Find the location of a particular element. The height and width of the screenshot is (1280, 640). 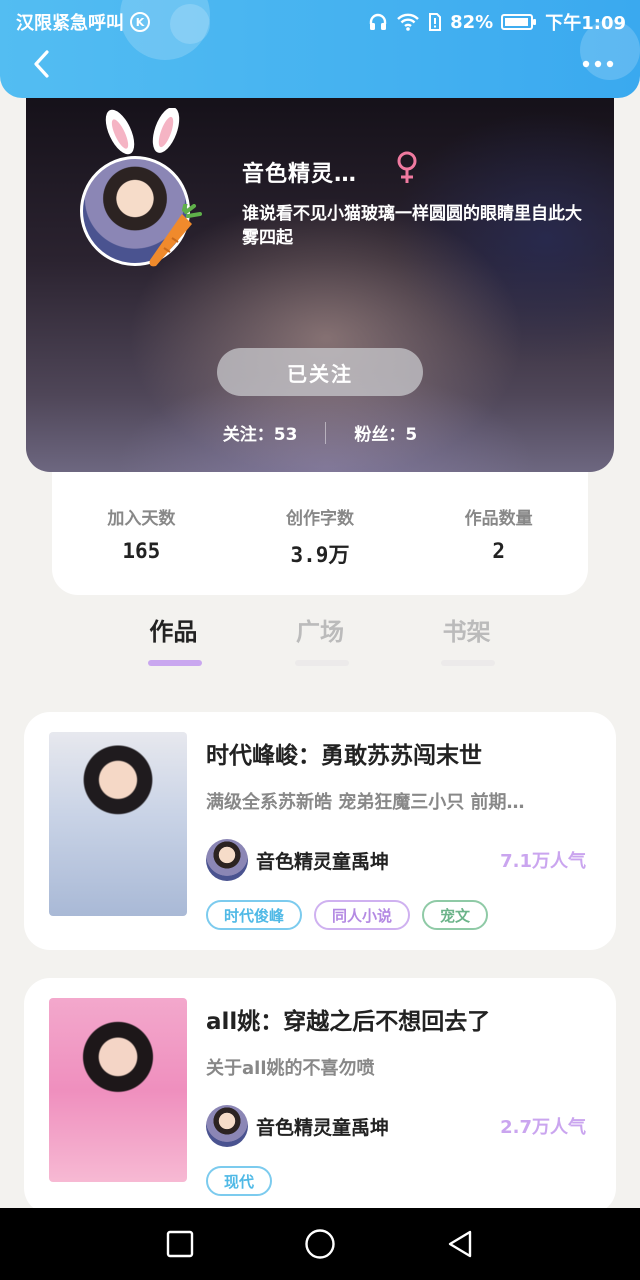

book-title: all姚：穿越之后不想回去了 is located at coordinates (348, 1019).